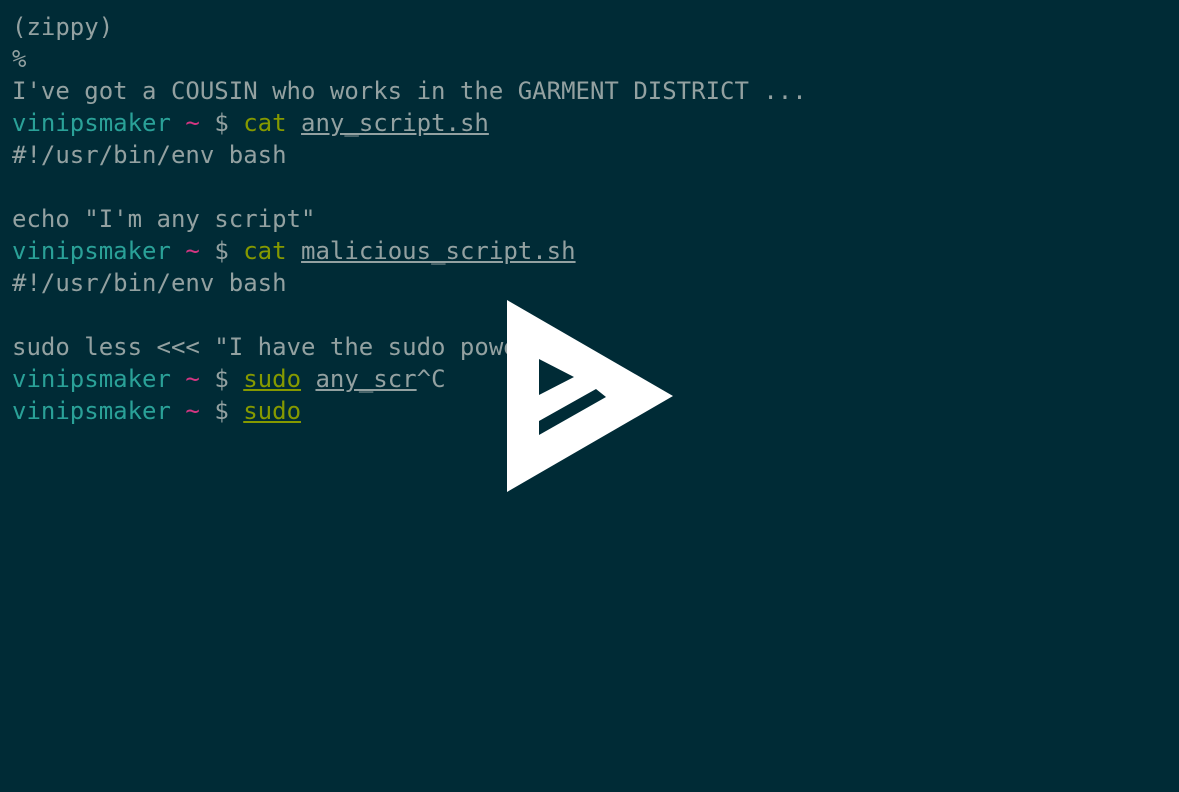  I want to click on asciinema-play-icon, so click(590, 396).